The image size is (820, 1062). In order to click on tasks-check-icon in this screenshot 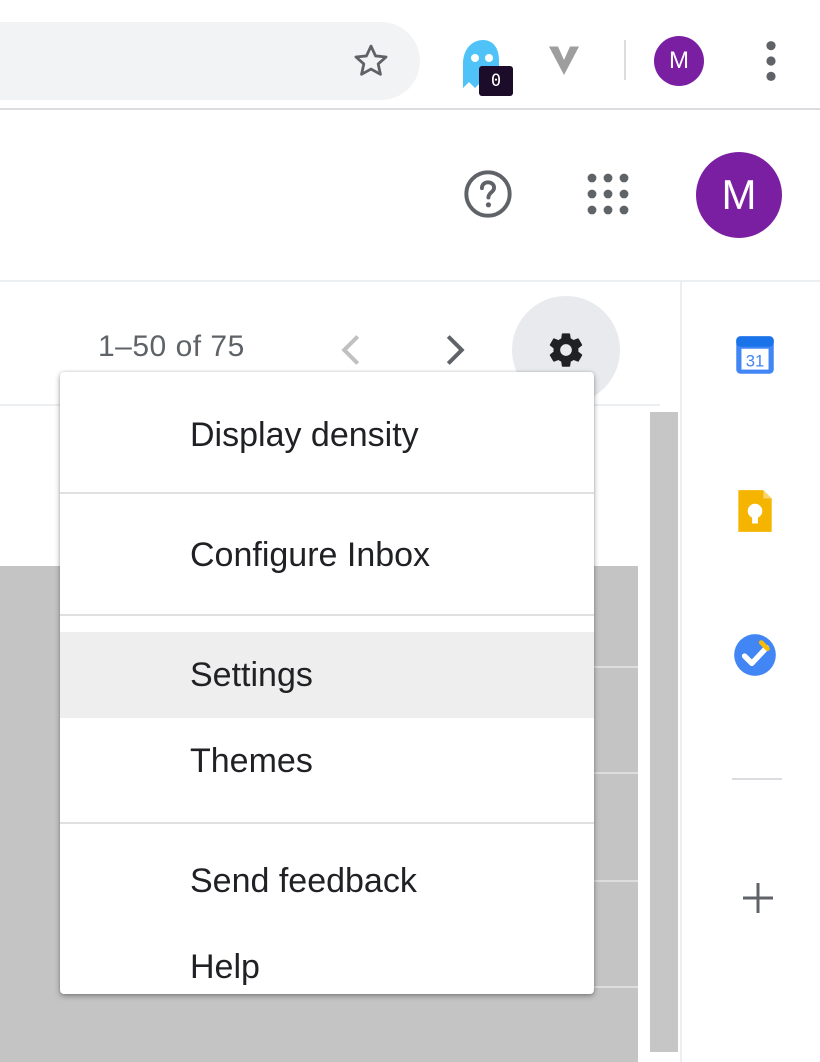, I will do `click(755, 655)`.